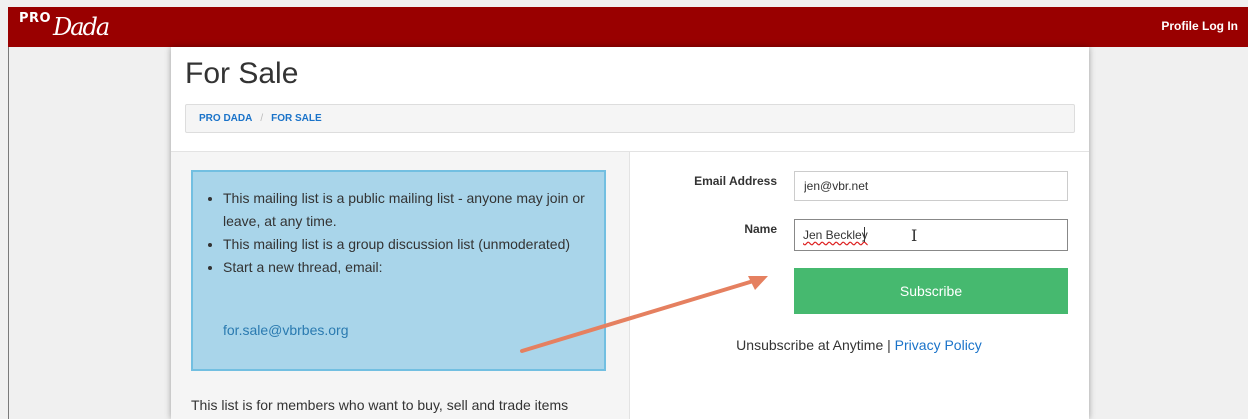 Image resolution: width=1248 pixels, height=419 pixels. Describe the element at coordinates (931, 186) in the screenshot. I see `email-field` at that location.